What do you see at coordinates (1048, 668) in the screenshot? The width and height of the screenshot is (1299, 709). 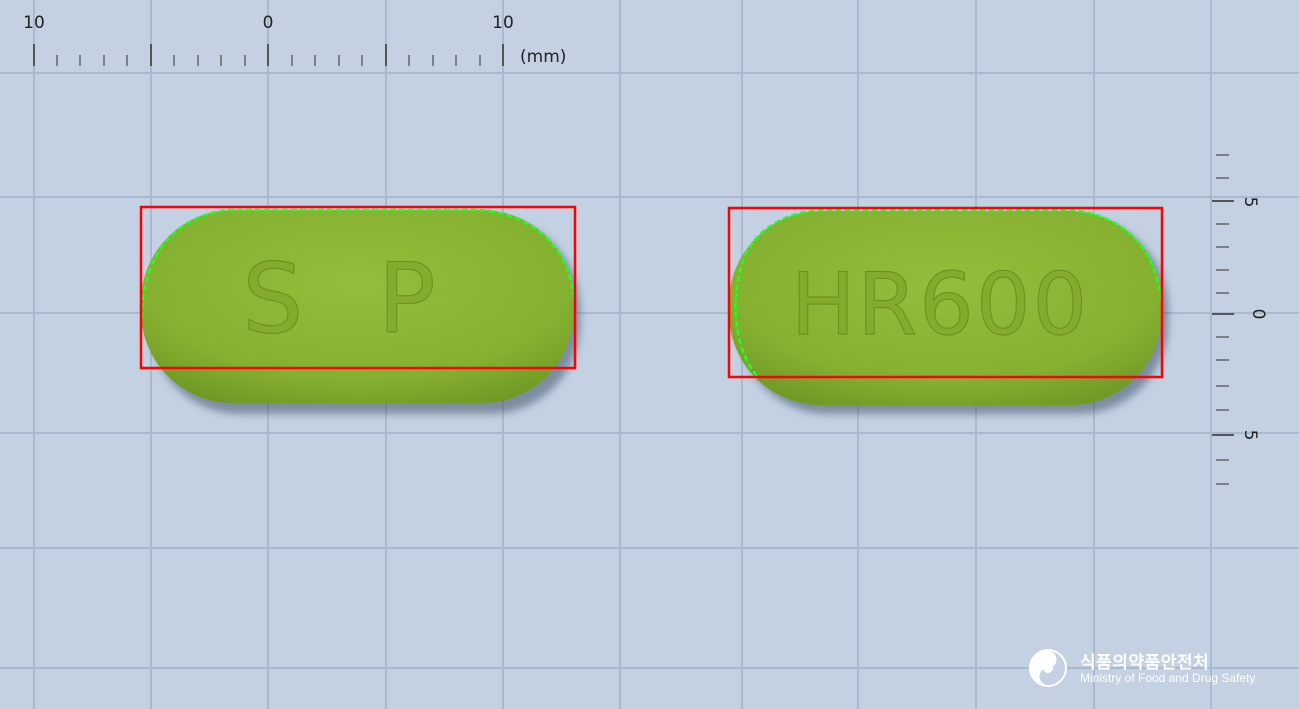 I see `mfds-emblem-icon` at bounding box center [1048, 668].